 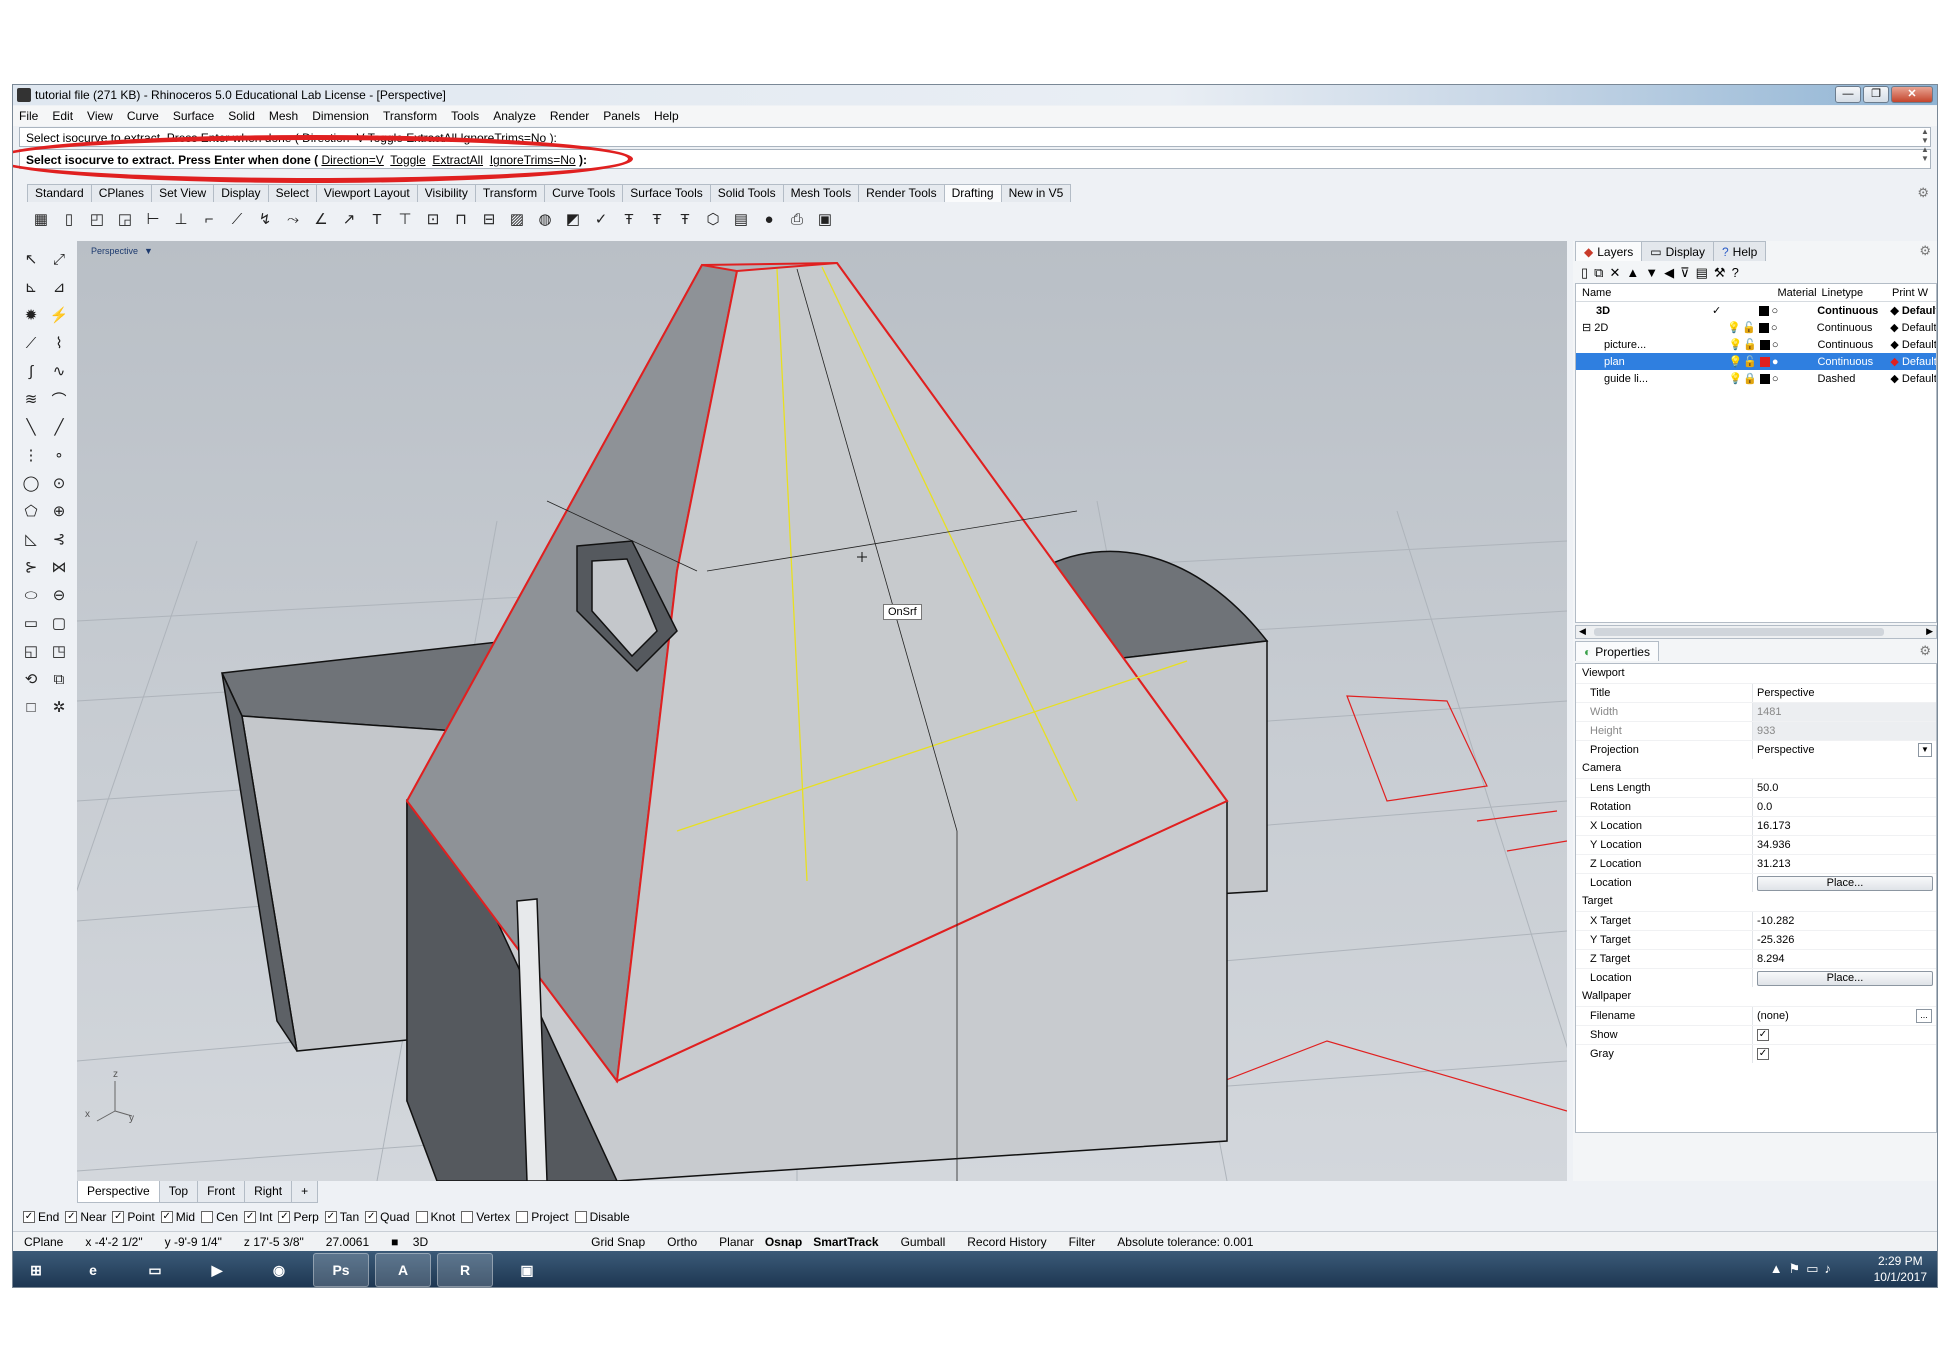 I want to click on points-icon: ∘, so click(x=59, y=455).